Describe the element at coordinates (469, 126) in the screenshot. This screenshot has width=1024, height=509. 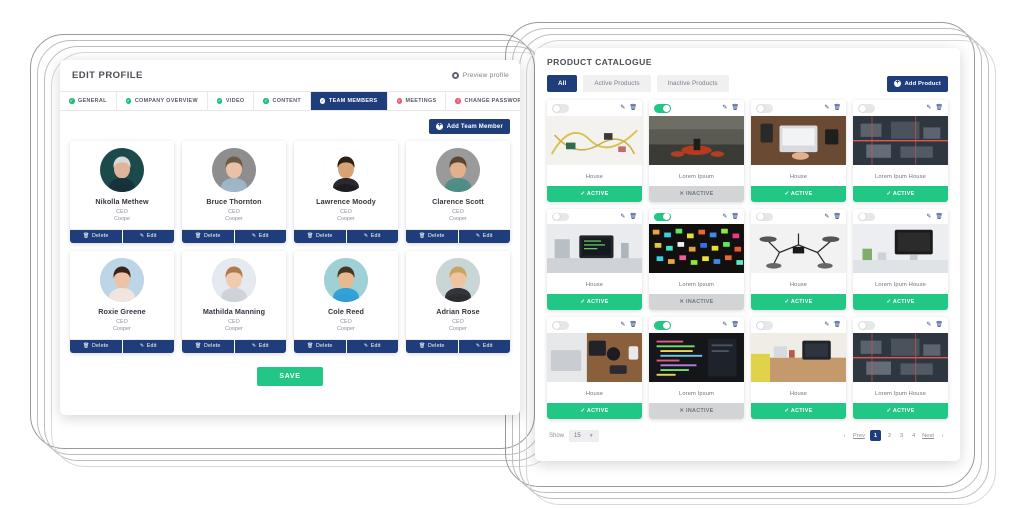
I see `add-team-member-button: + Add Team Member` at that location.